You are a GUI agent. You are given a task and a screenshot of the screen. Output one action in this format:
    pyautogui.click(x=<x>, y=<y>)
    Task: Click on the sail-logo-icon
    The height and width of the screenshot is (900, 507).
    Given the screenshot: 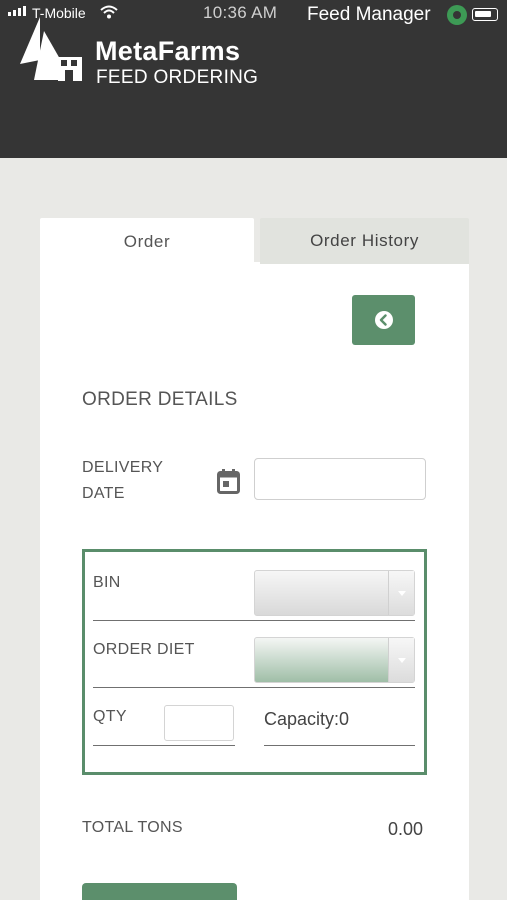 What is the action you would take?
    pyautogui.click(x=51, y=49)
    